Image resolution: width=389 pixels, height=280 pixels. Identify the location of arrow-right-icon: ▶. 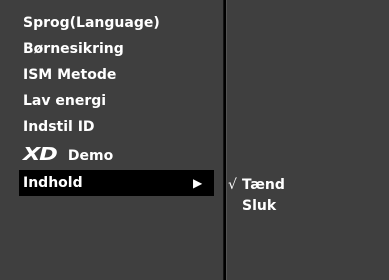
(198, 183).